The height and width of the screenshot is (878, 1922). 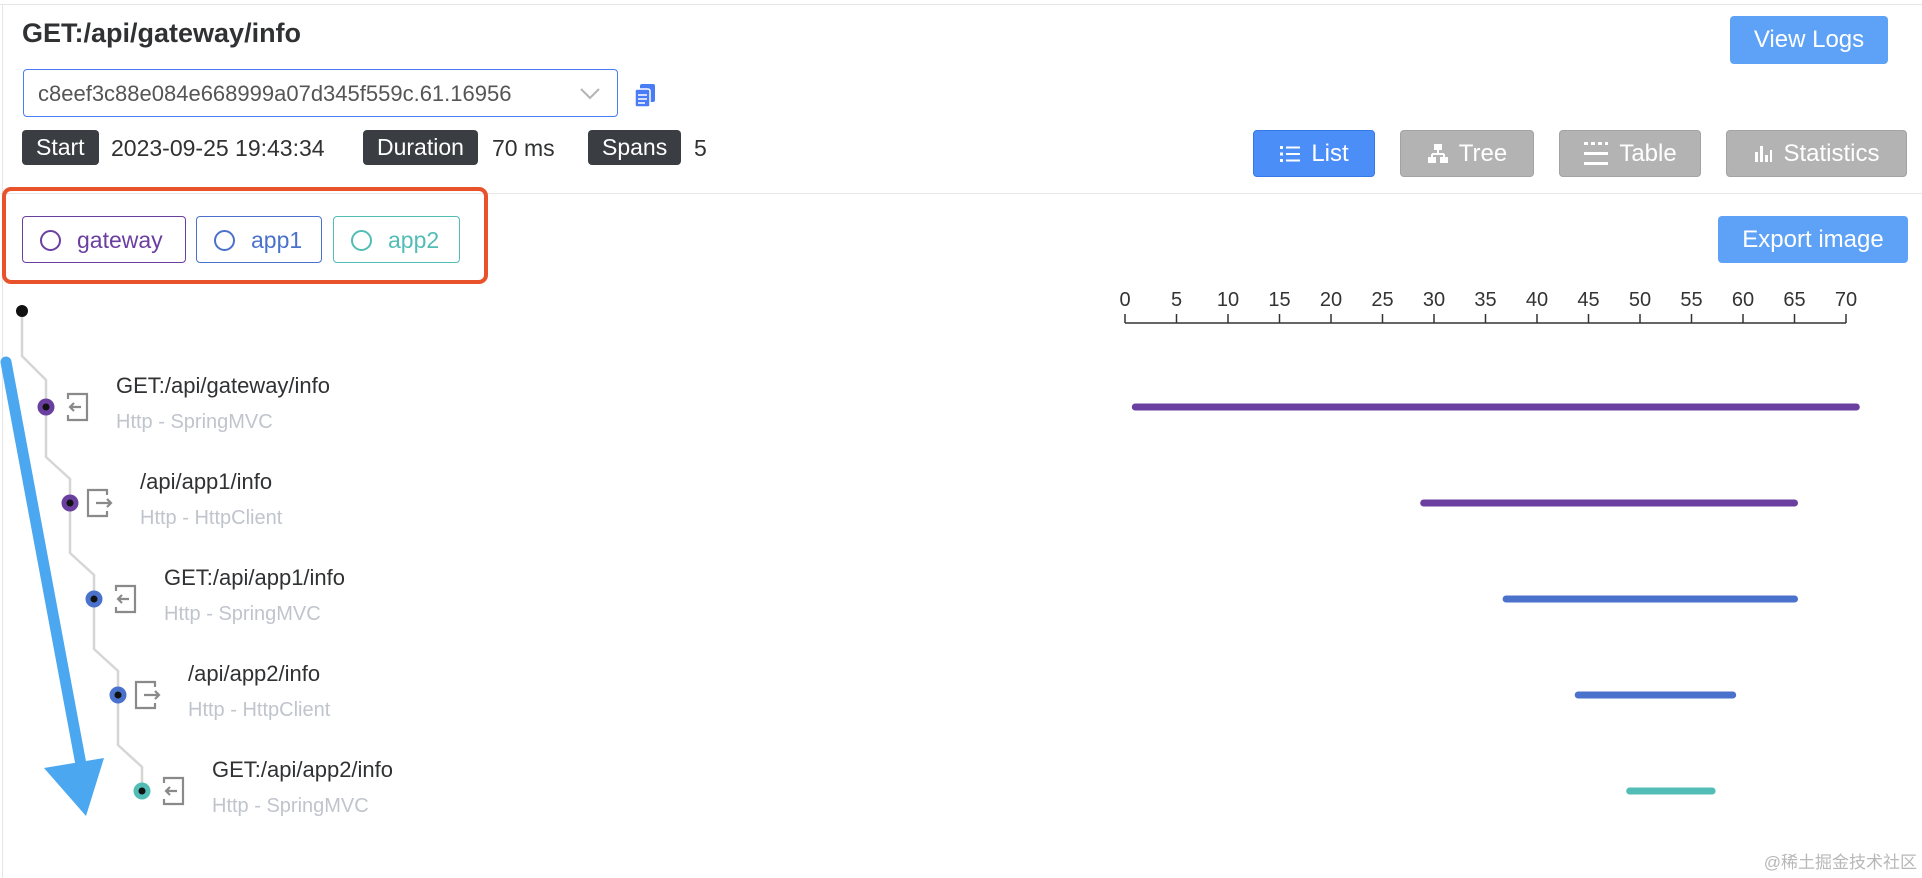 What do you see at coordinates (52, 586) in the screenshot?
I see `down-arrow-annotation` at bounding box center [52, 586].